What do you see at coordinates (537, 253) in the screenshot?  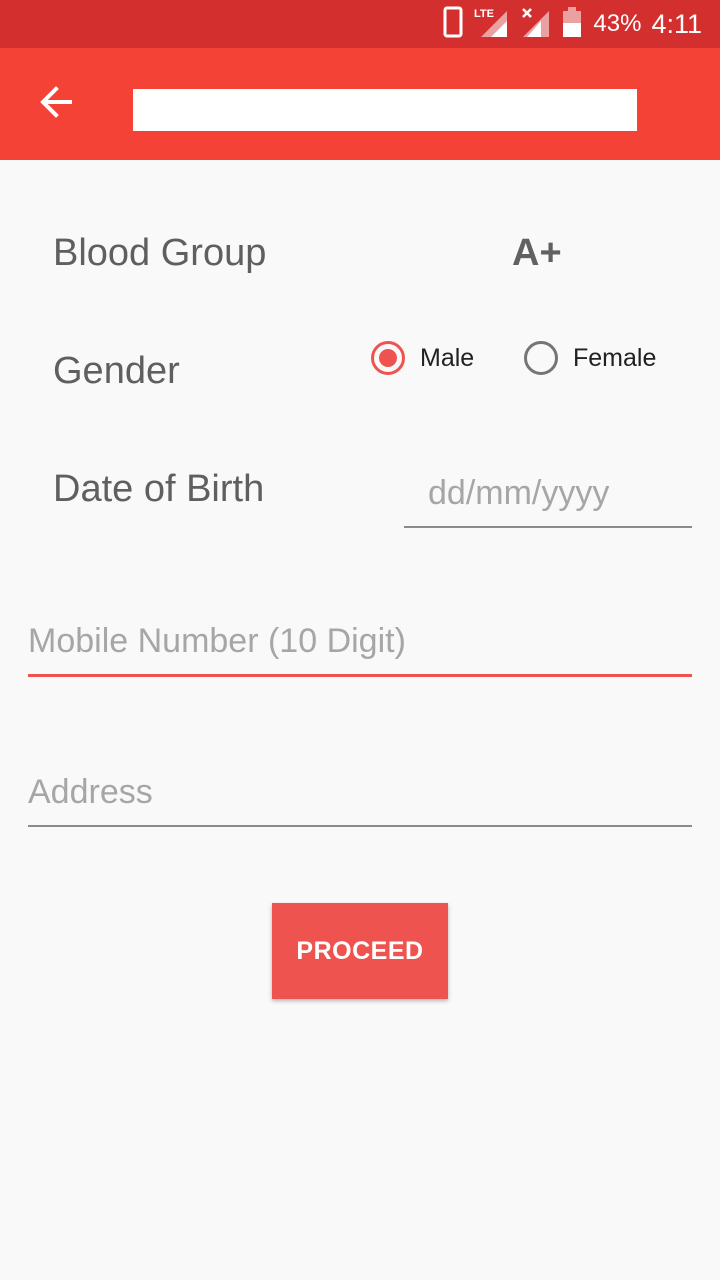 I see `blood-group-value: A+` at bounding box center [537, 253].